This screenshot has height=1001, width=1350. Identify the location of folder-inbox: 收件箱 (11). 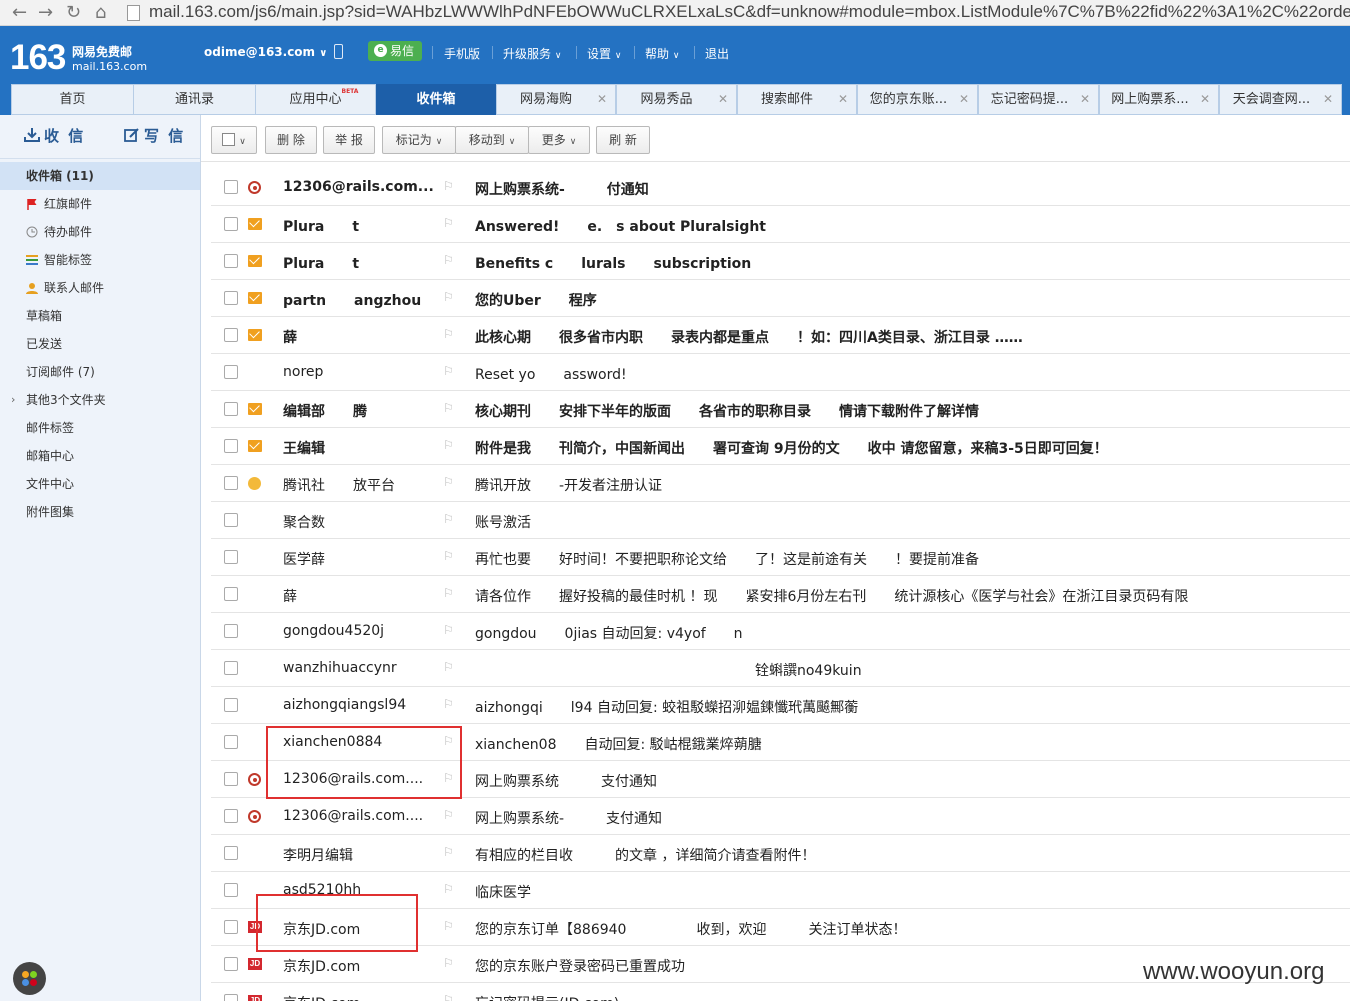
(100, 176).